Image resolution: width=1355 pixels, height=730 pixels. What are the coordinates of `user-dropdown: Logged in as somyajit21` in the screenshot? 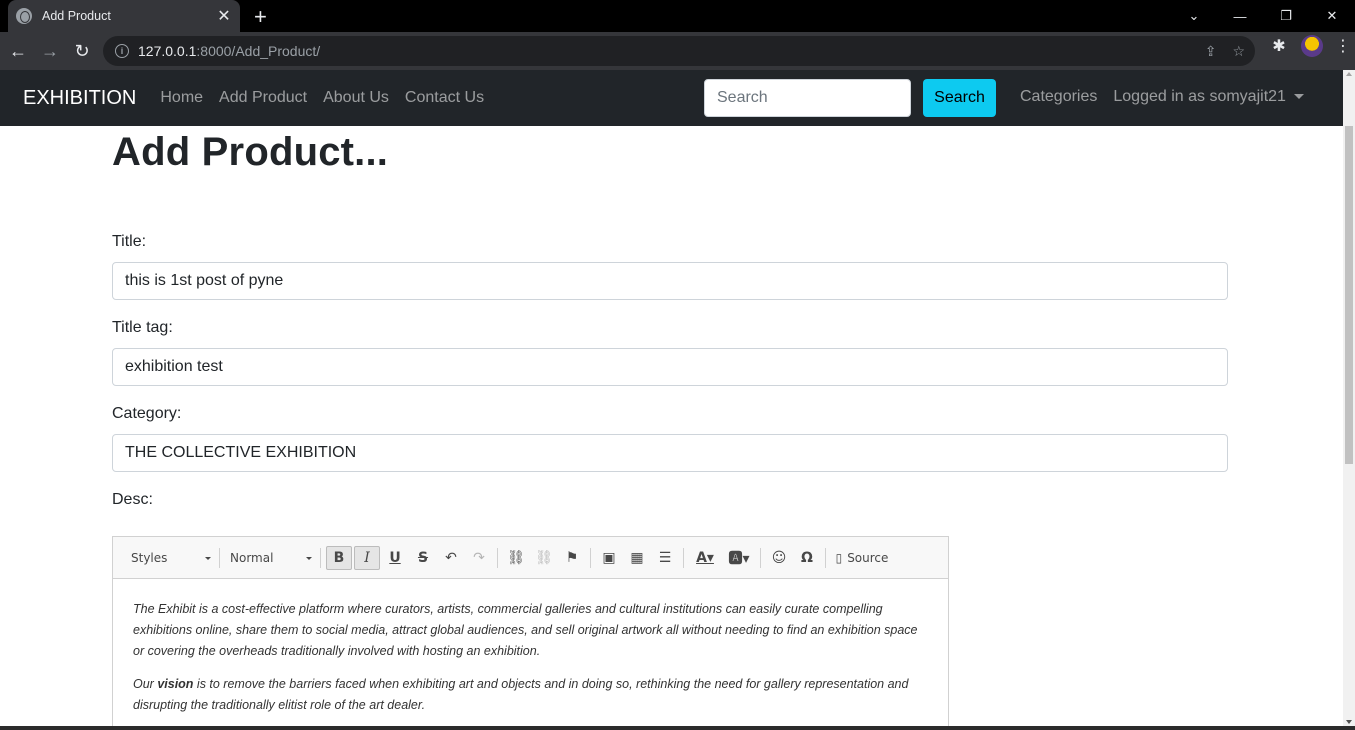 It's located at (1208, 97).